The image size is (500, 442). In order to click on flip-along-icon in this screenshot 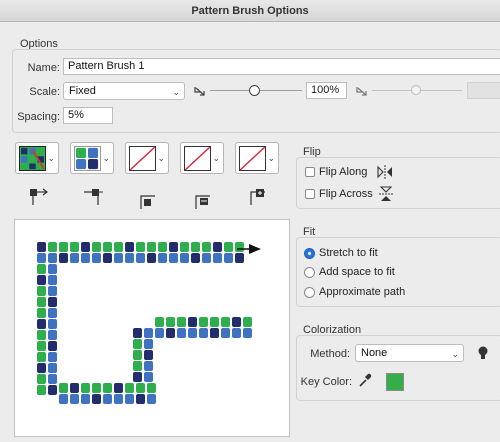, I will do `click(384, 172)`.